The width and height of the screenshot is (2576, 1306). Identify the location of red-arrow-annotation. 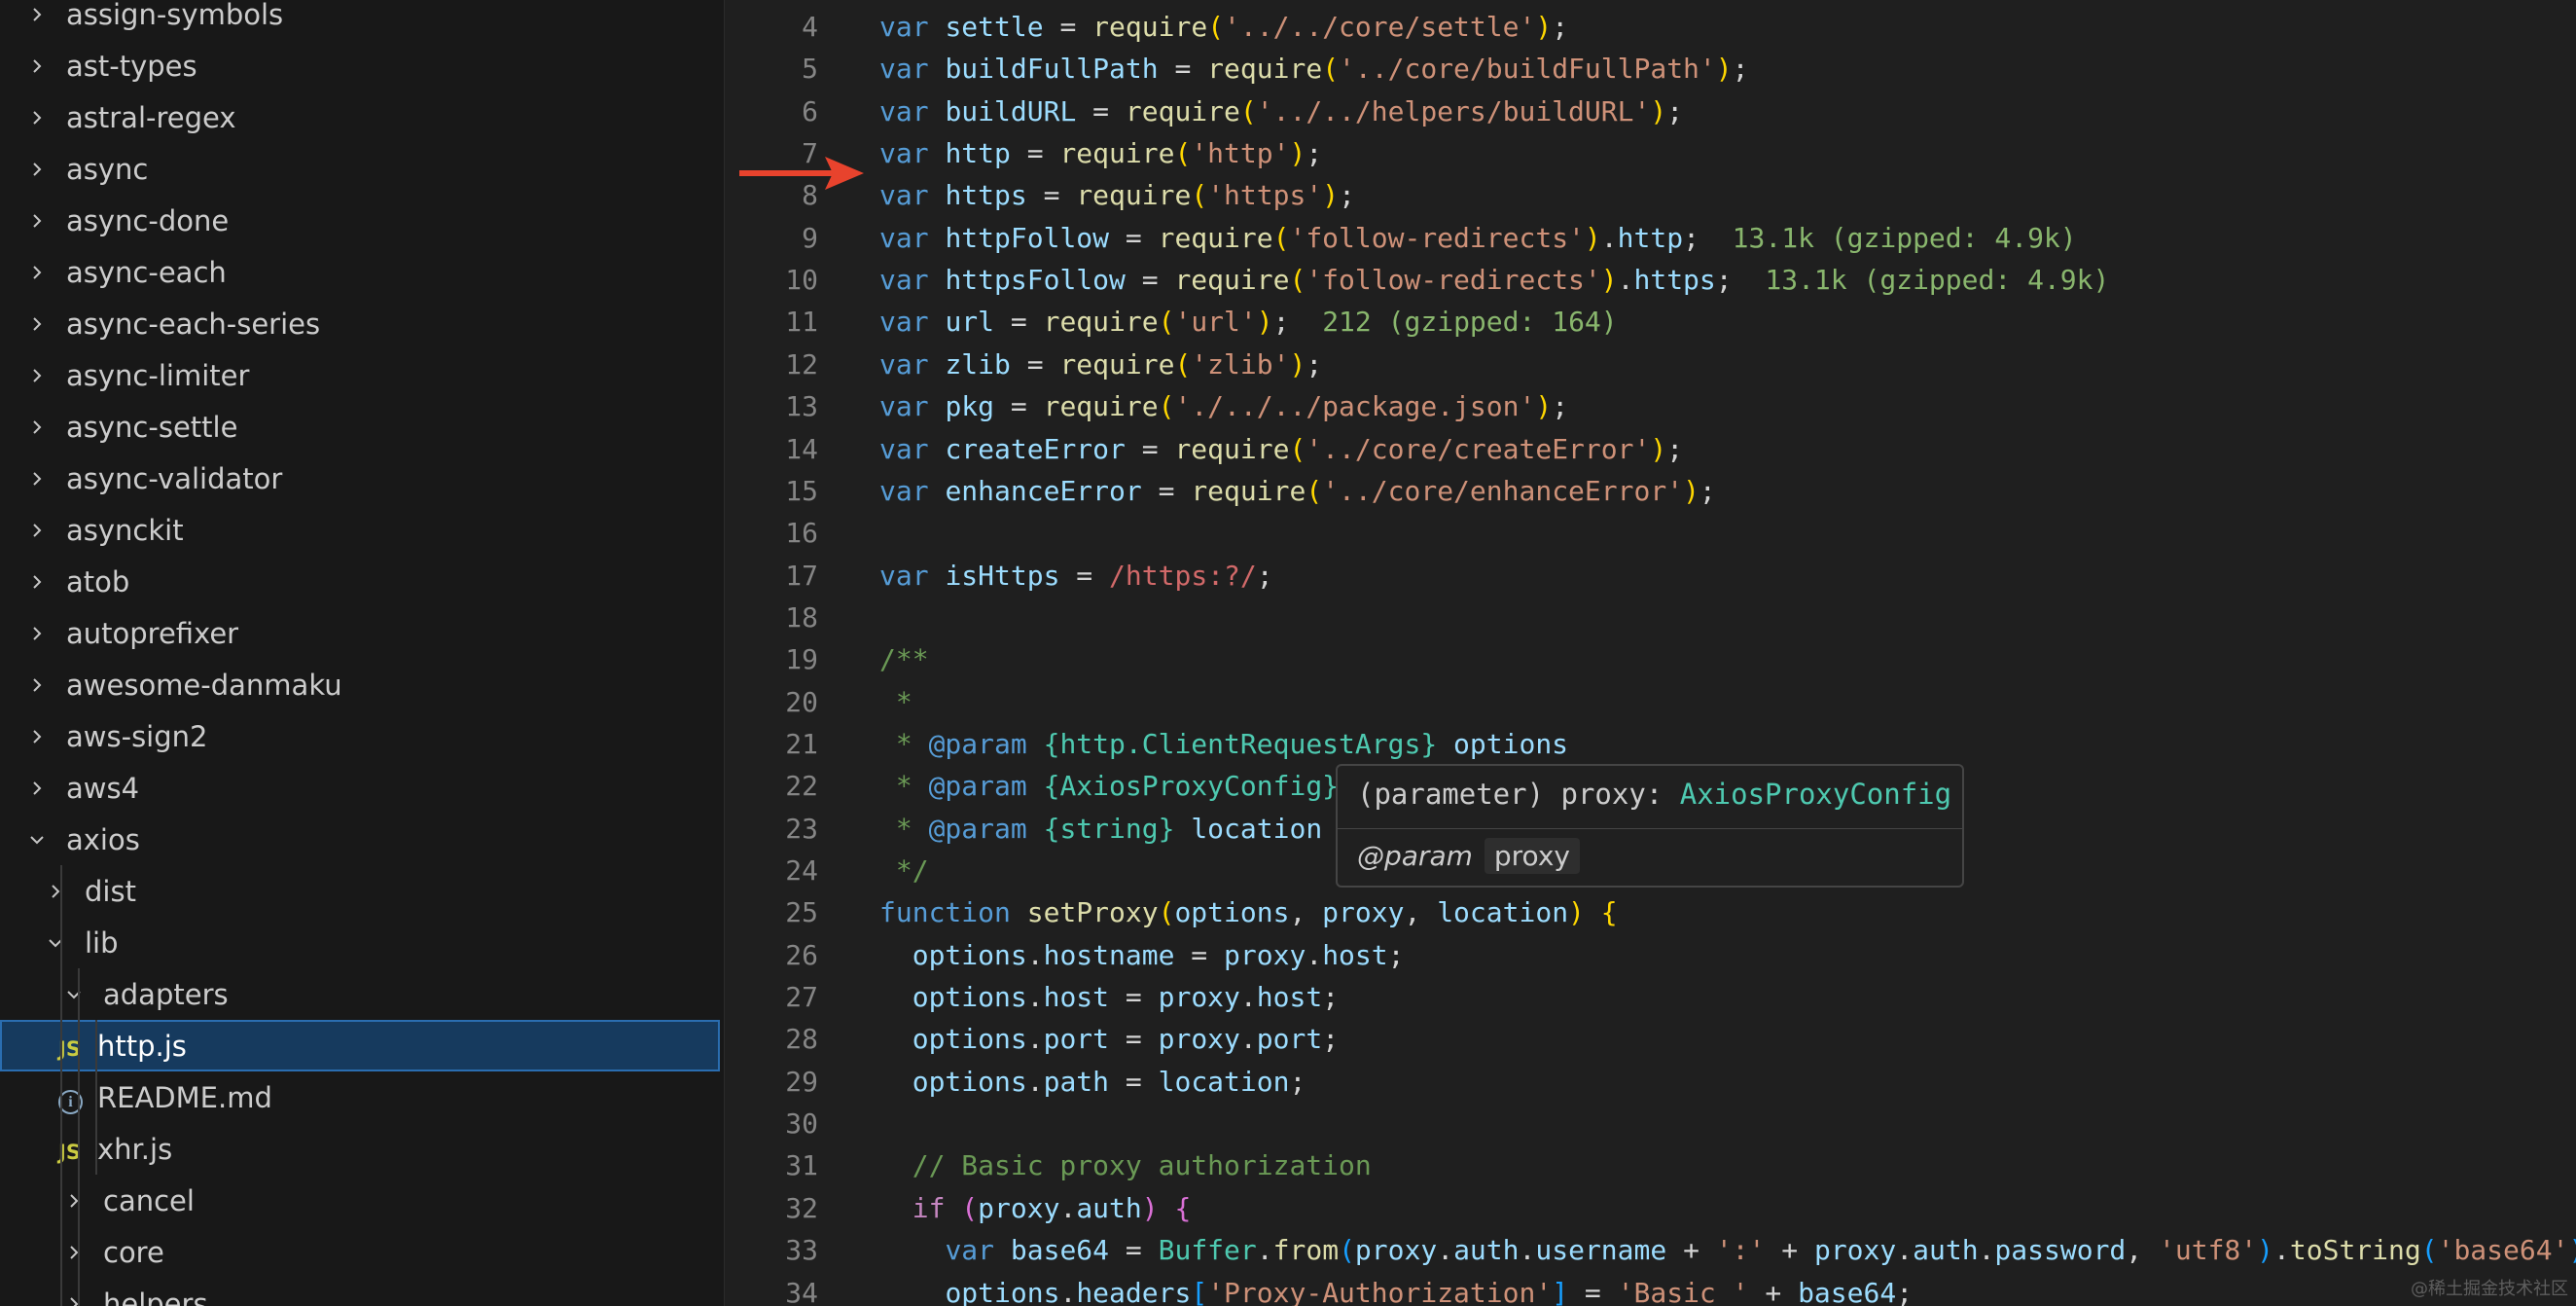
(801, 173).